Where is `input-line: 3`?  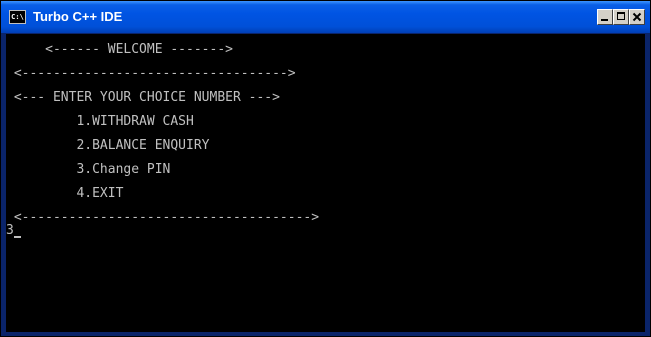 input-line: 3 is located at coordinates (13, 231).